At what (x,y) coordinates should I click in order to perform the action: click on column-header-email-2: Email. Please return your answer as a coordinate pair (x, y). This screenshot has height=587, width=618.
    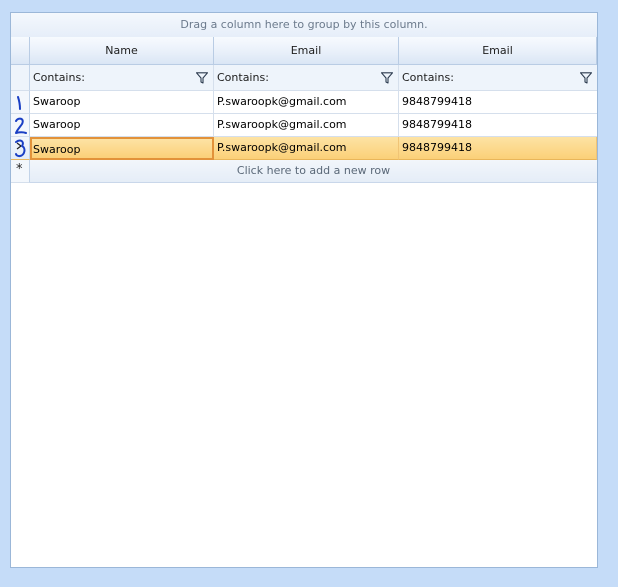
    Looking at the image, I should click on (498, 51).